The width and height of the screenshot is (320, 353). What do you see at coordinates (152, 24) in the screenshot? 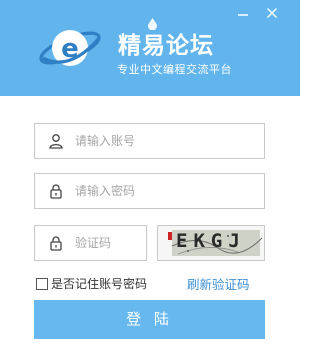
I see `droplet-icon` at bounding box center [152, 24].